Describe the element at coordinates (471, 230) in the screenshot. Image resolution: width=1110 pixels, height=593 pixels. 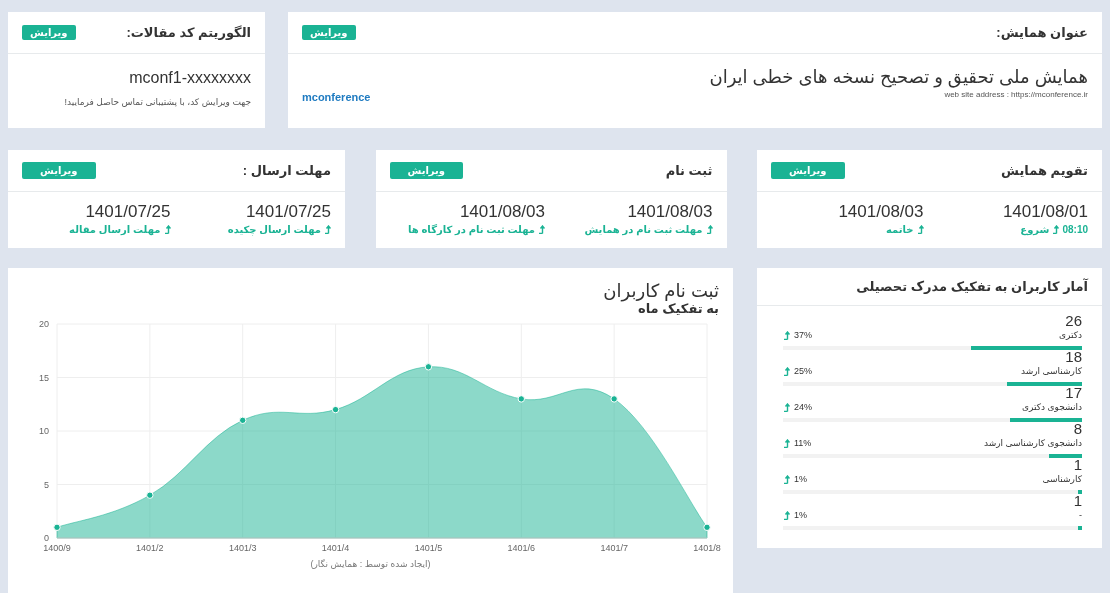
I see `date-label: مهلت ثبت نام در کارگاه ها` at that location.